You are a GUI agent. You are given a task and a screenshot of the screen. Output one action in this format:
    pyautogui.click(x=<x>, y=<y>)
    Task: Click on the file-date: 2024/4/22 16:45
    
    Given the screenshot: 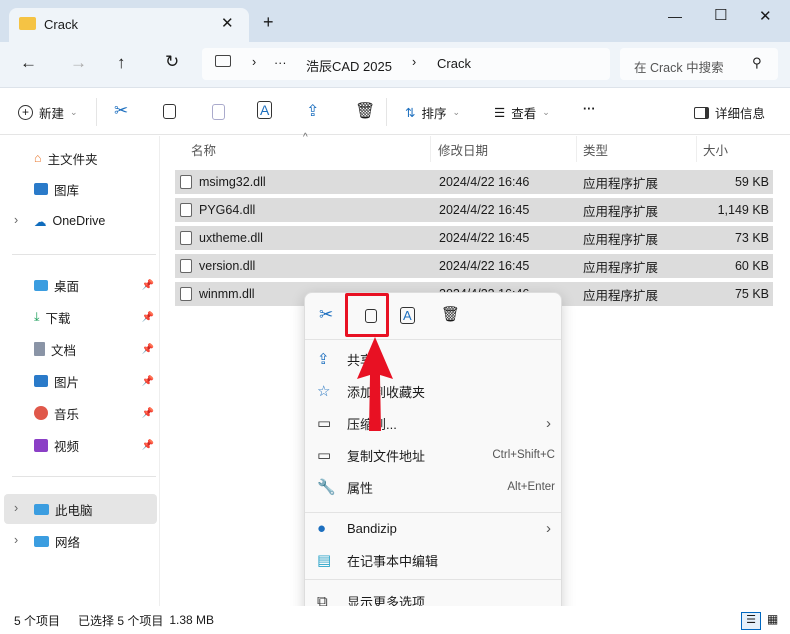 What is the action you would take?
    pyautogui.click(x=484, y=238)
    